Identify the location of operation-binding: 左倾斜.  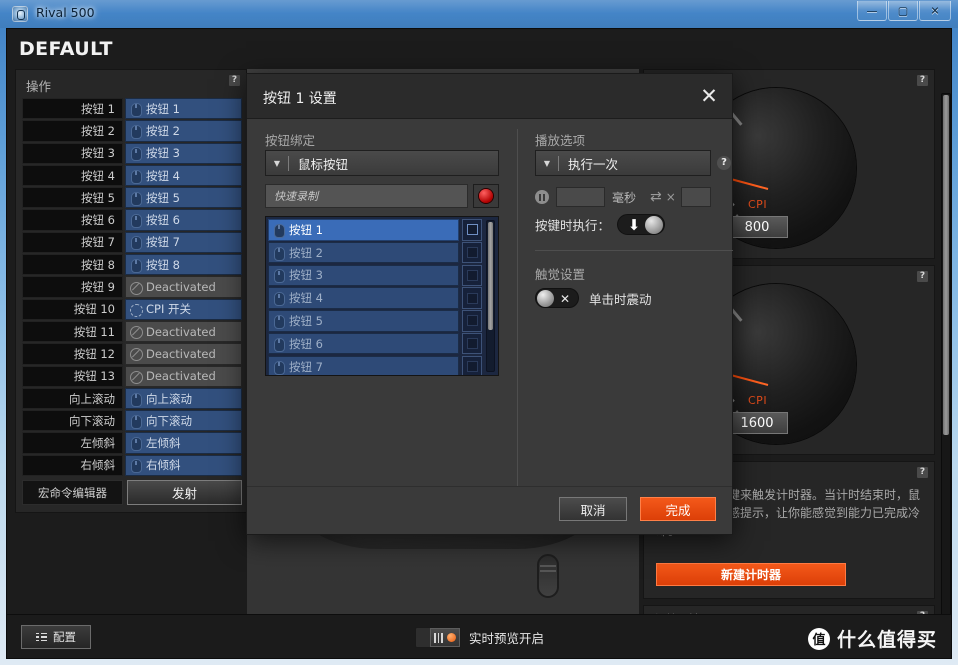
(183, 443).